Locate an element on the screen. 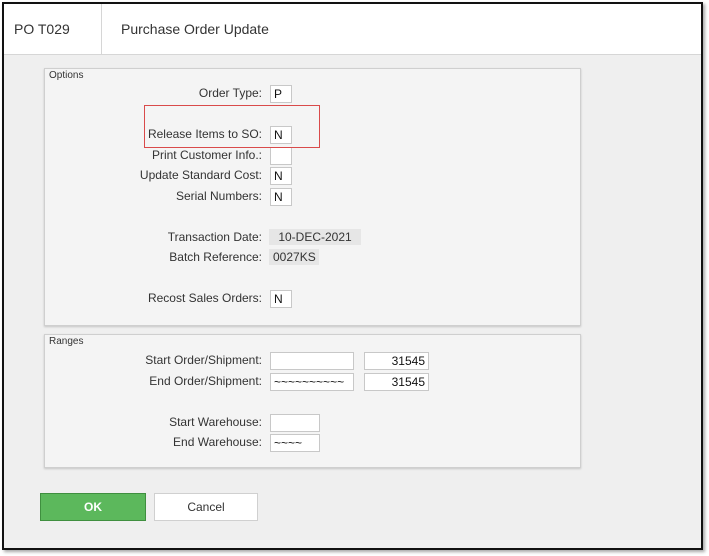  end-warehouse-field: ~~~~ is located at coordinates (295, 443).